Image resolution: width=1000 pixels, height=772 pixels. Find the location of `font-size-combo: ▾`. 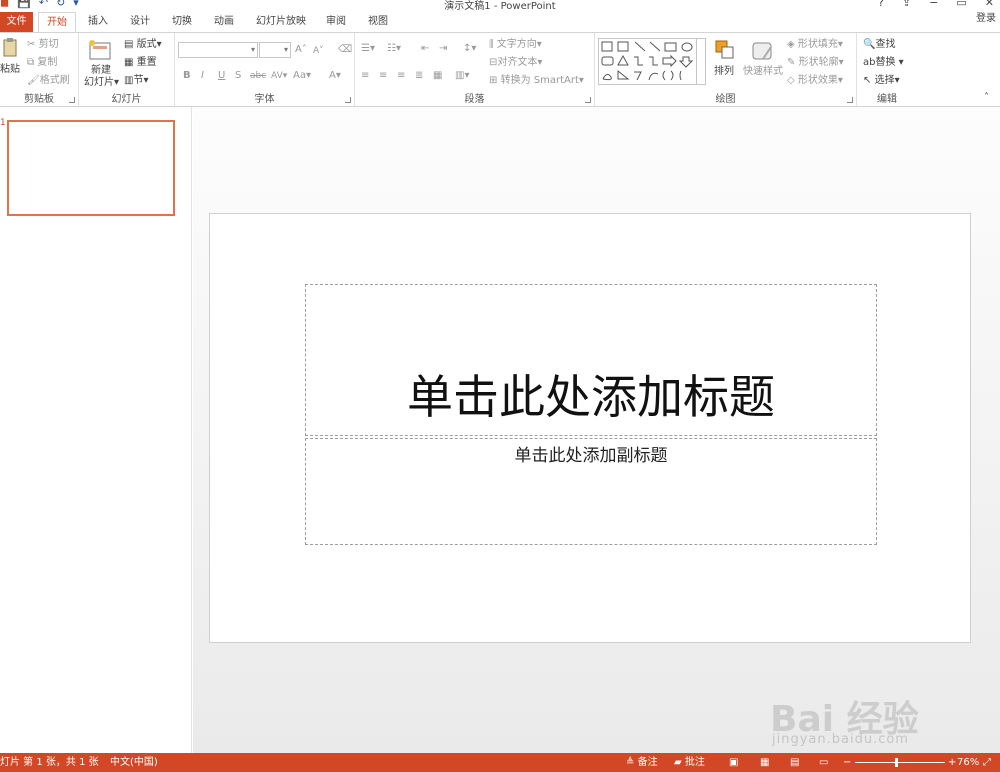

font-size-combo: ▾ is located at coordinates (275, 50).